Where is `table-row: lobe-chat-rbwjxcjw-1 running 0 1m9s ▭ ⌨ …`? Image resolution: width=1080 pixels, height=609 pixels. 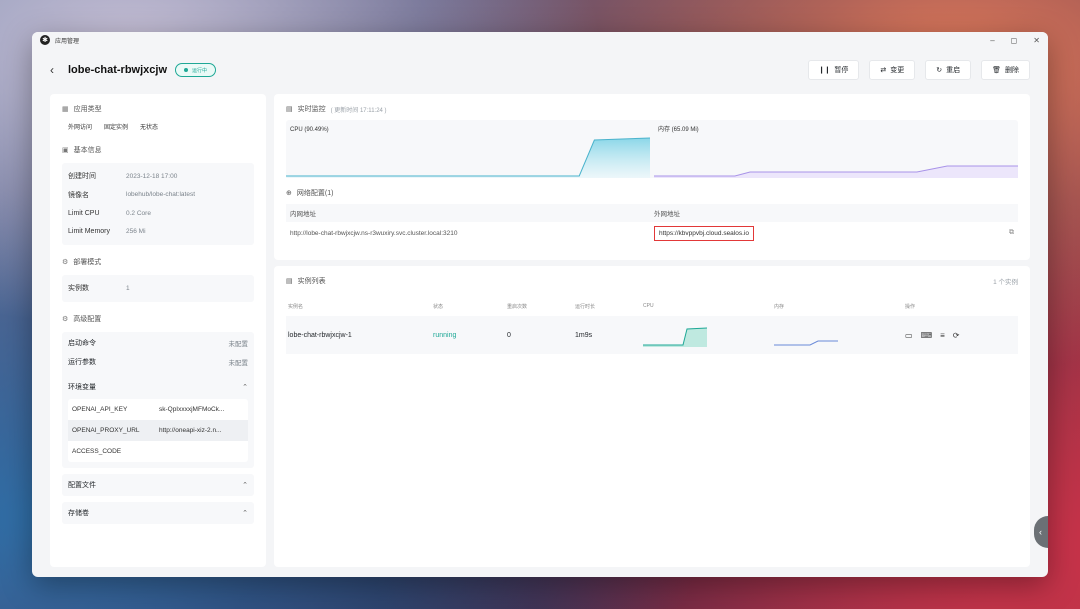
table-row: lobe-chat-rbwjxcjw-1 running 0 1m9s ▭ ⌨ … is located at coordinates (652, 335).